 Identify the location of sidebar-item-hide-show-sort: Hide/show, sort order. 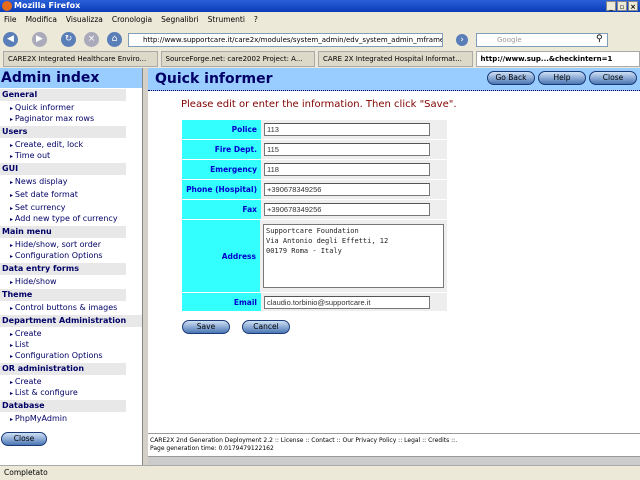
(71, 245).